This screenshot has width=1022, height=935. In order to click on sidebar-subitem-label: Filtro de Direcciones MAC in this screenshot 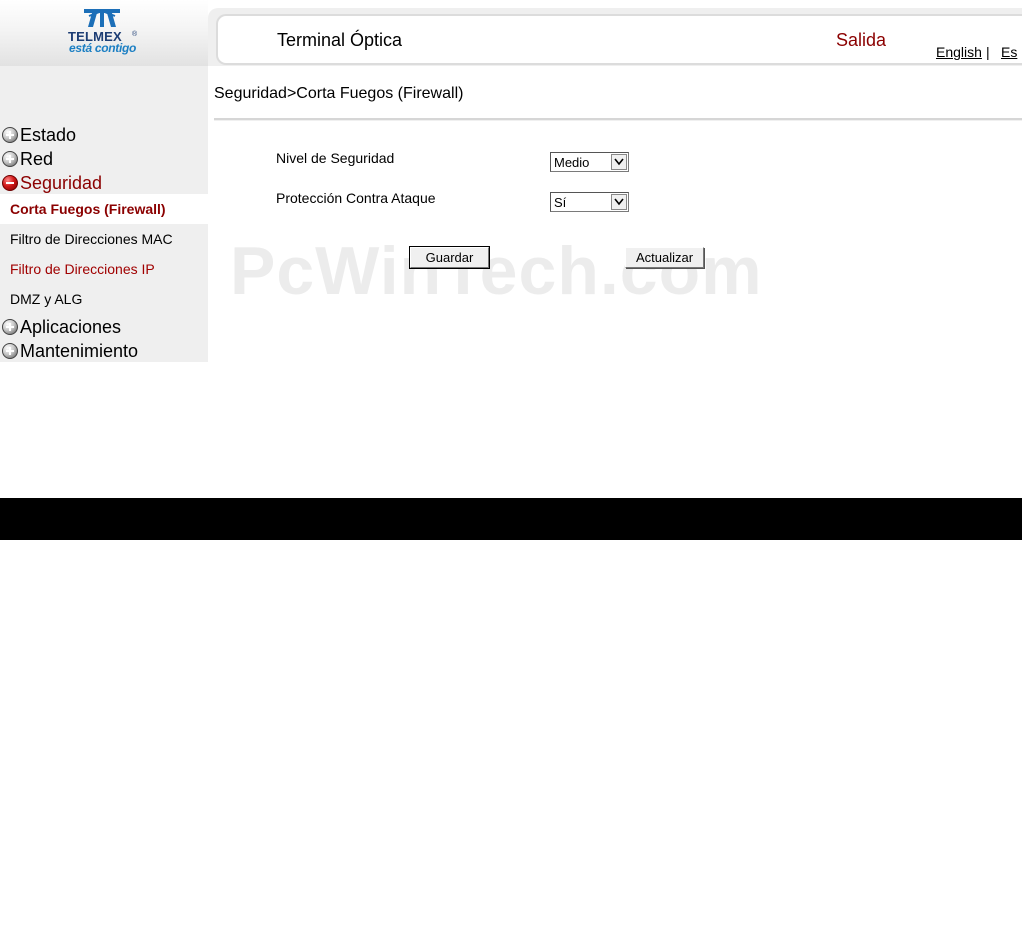, I will do `click(91, 239)`.